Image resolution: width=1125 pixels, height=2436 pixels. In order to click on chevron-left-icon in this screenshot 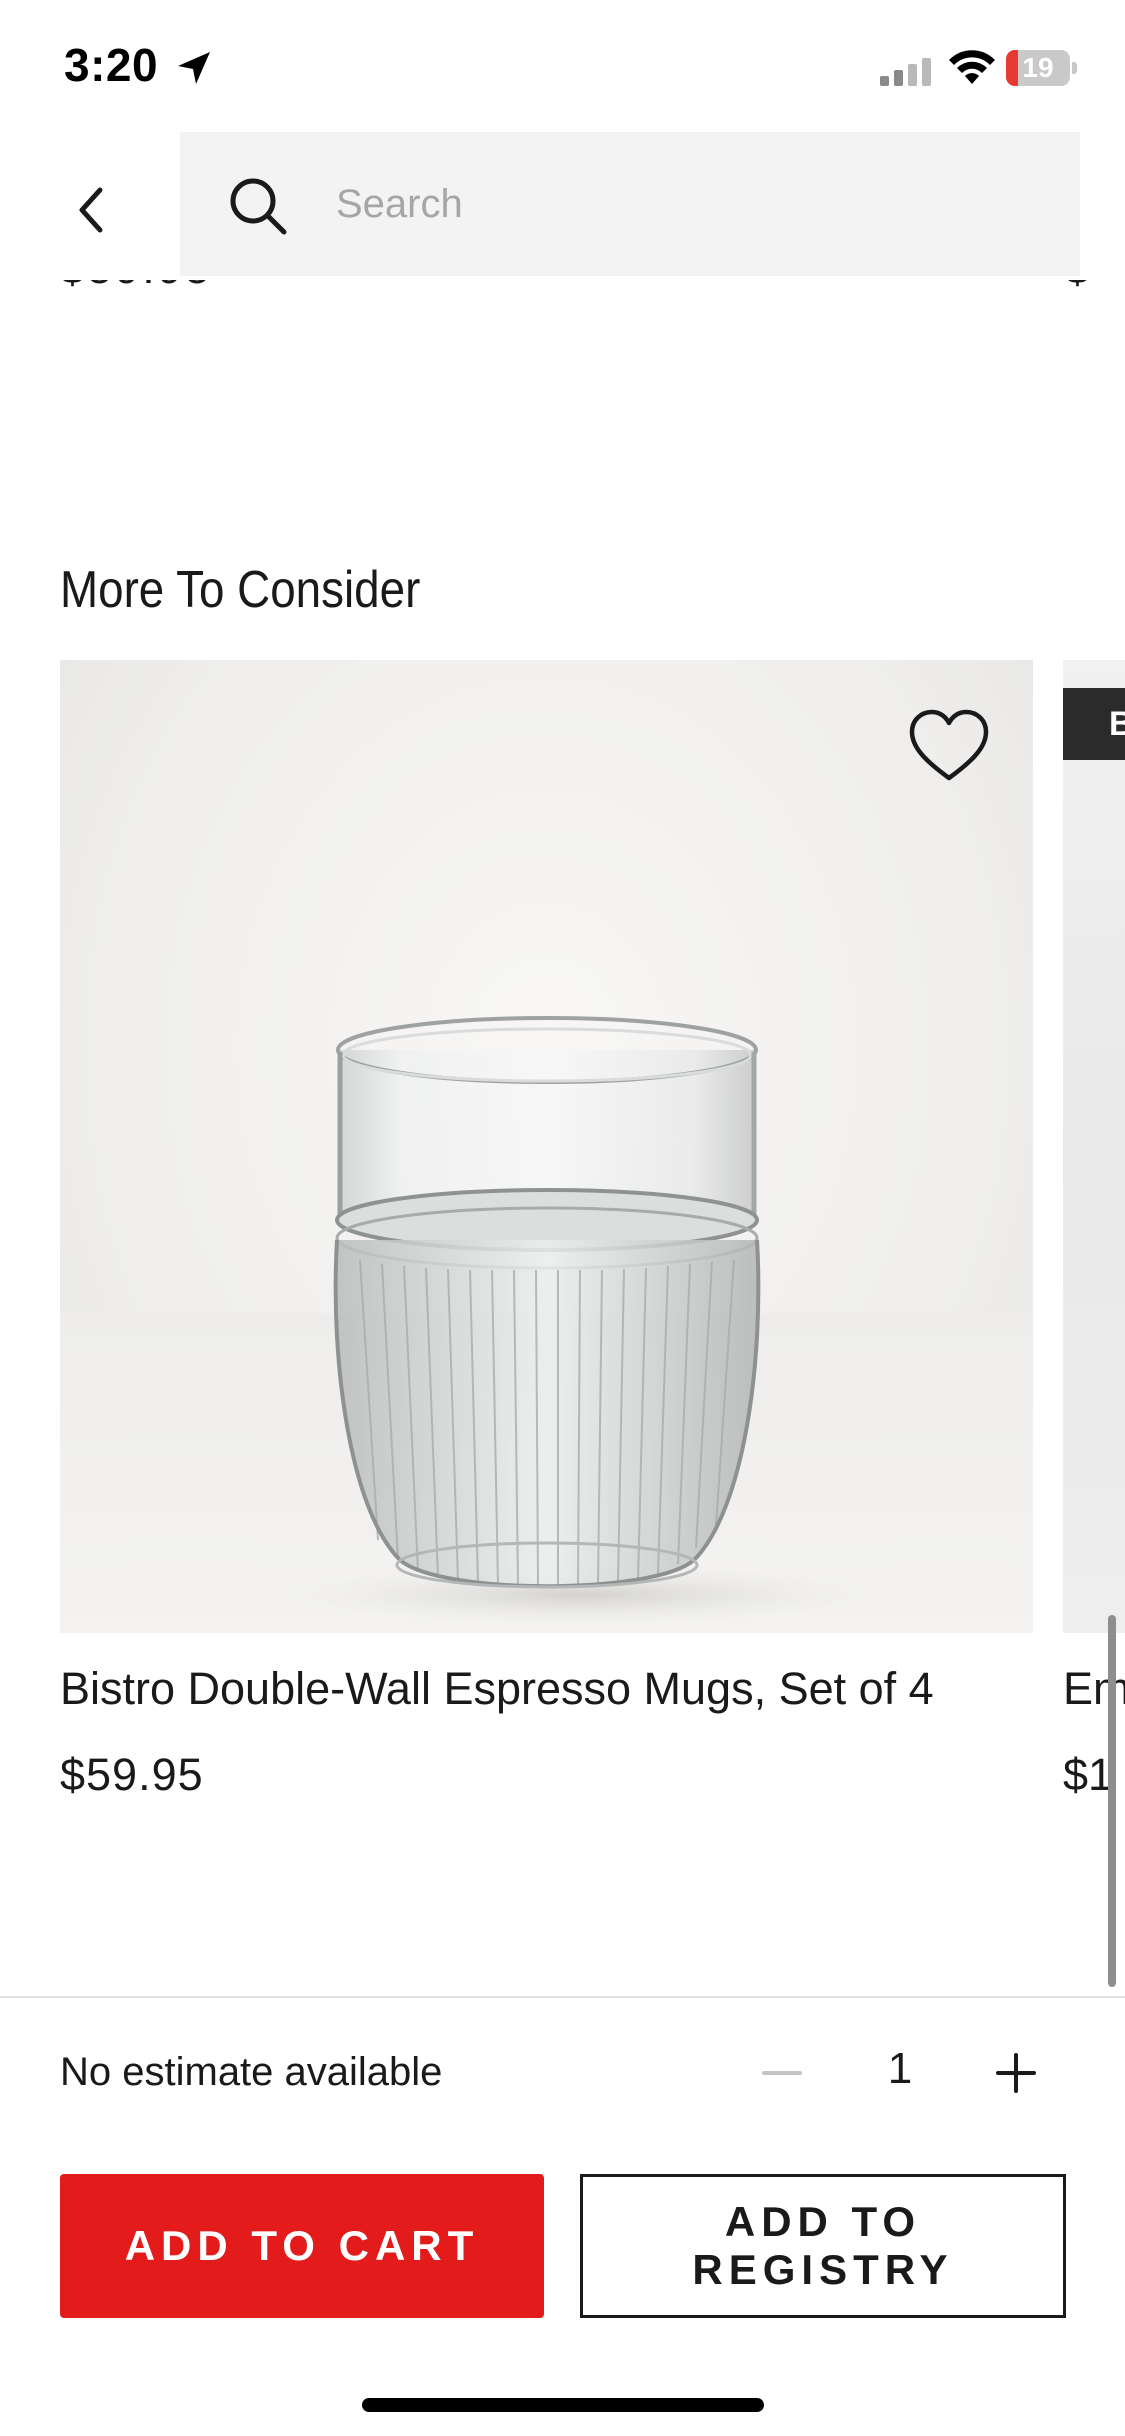, I will do `click(91, 210)`.